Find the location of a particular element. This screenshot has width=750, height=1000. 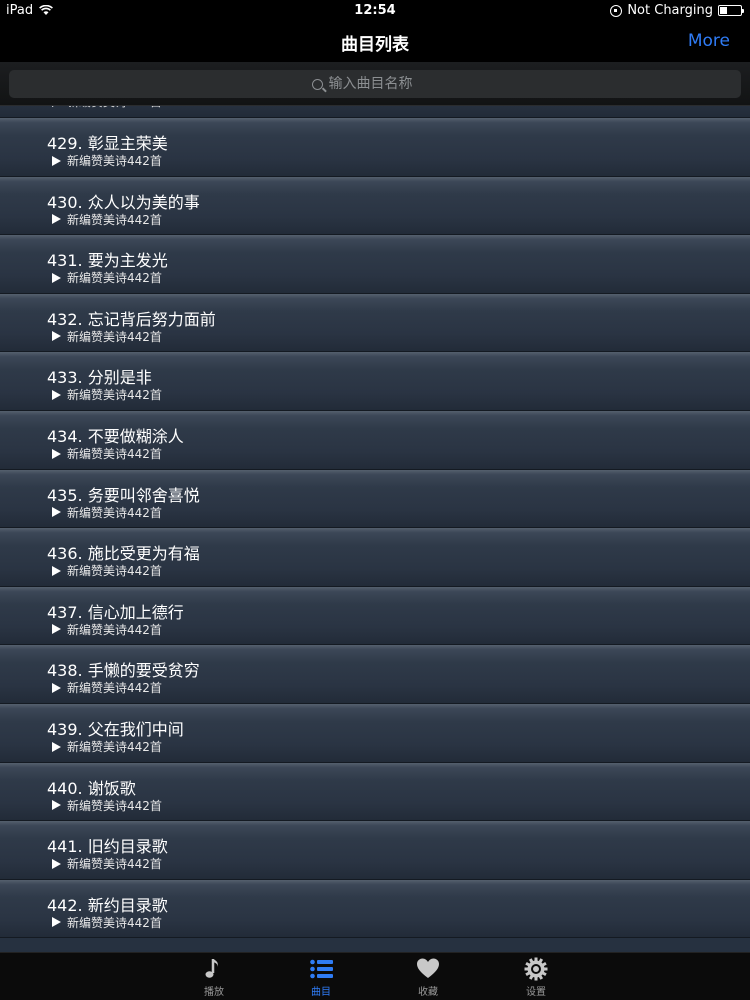

song-row: 442. 新约目录歌 新编赞美诗442首 is located at coordinates (375, 909).